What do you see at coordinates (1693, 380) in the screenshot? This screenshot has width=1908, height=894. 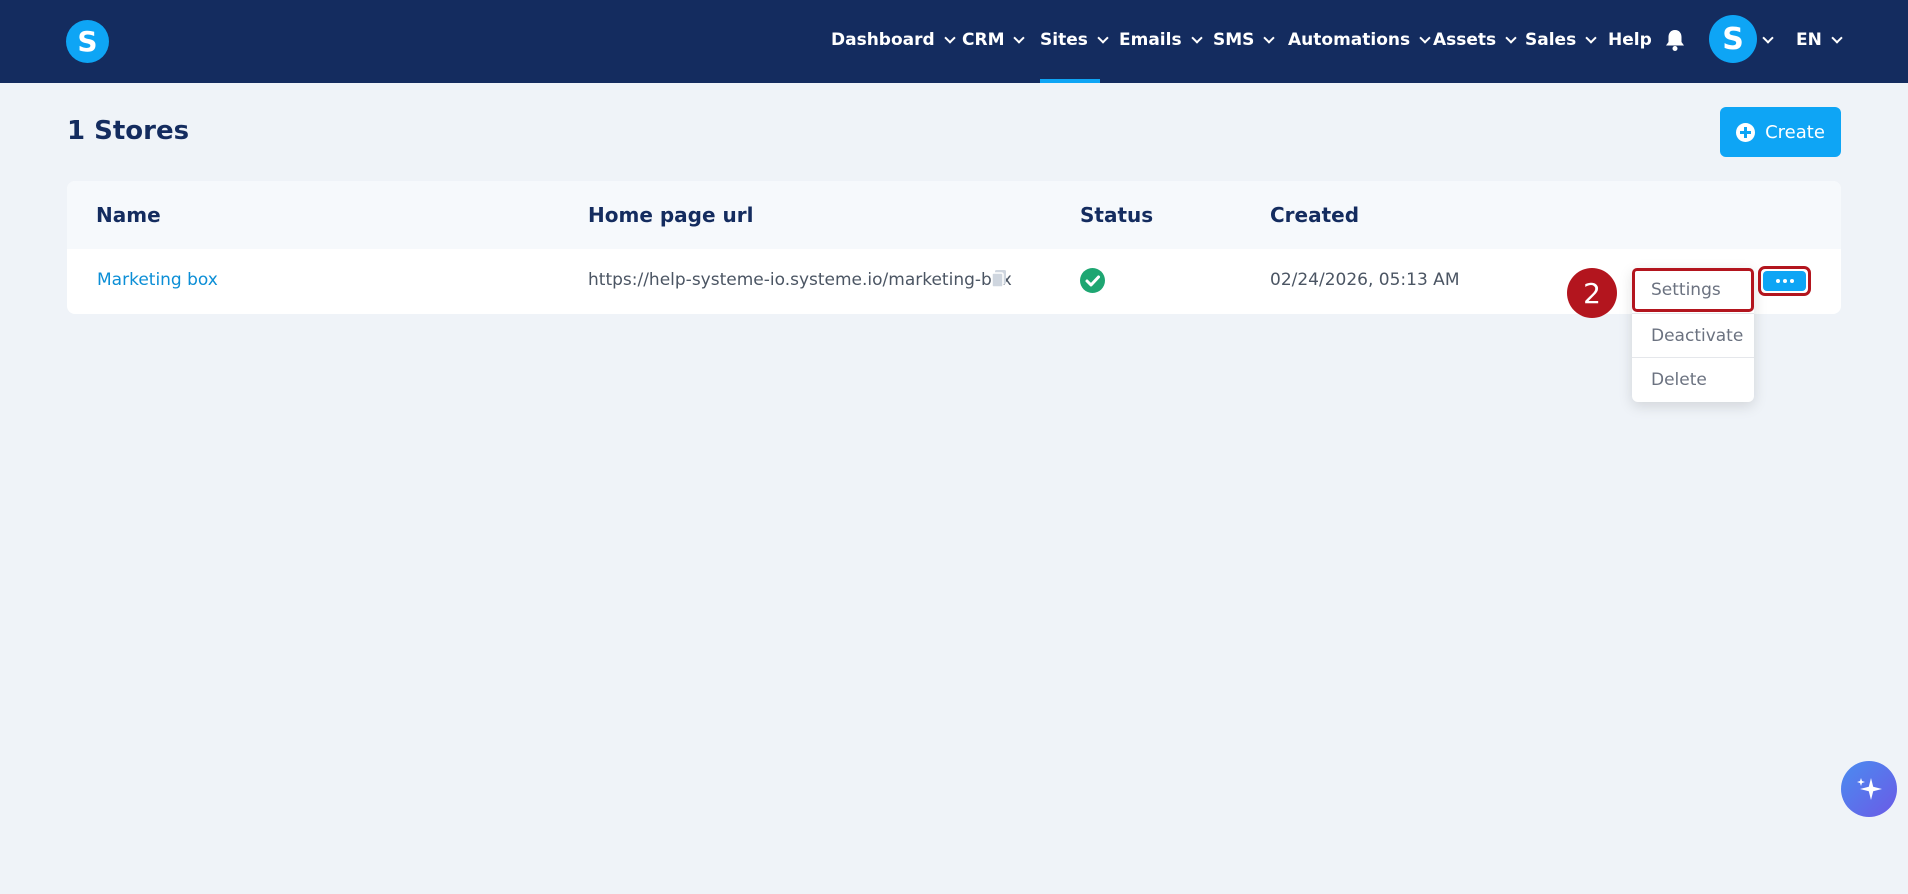 I see `menu-item-delete: Delete` at bounding box center [1693, 380].